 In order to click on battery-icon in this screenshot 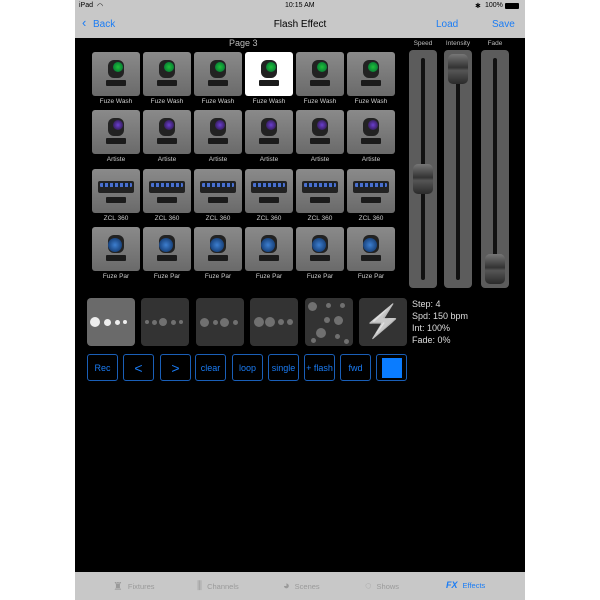, I will do `click(512, 6)`.